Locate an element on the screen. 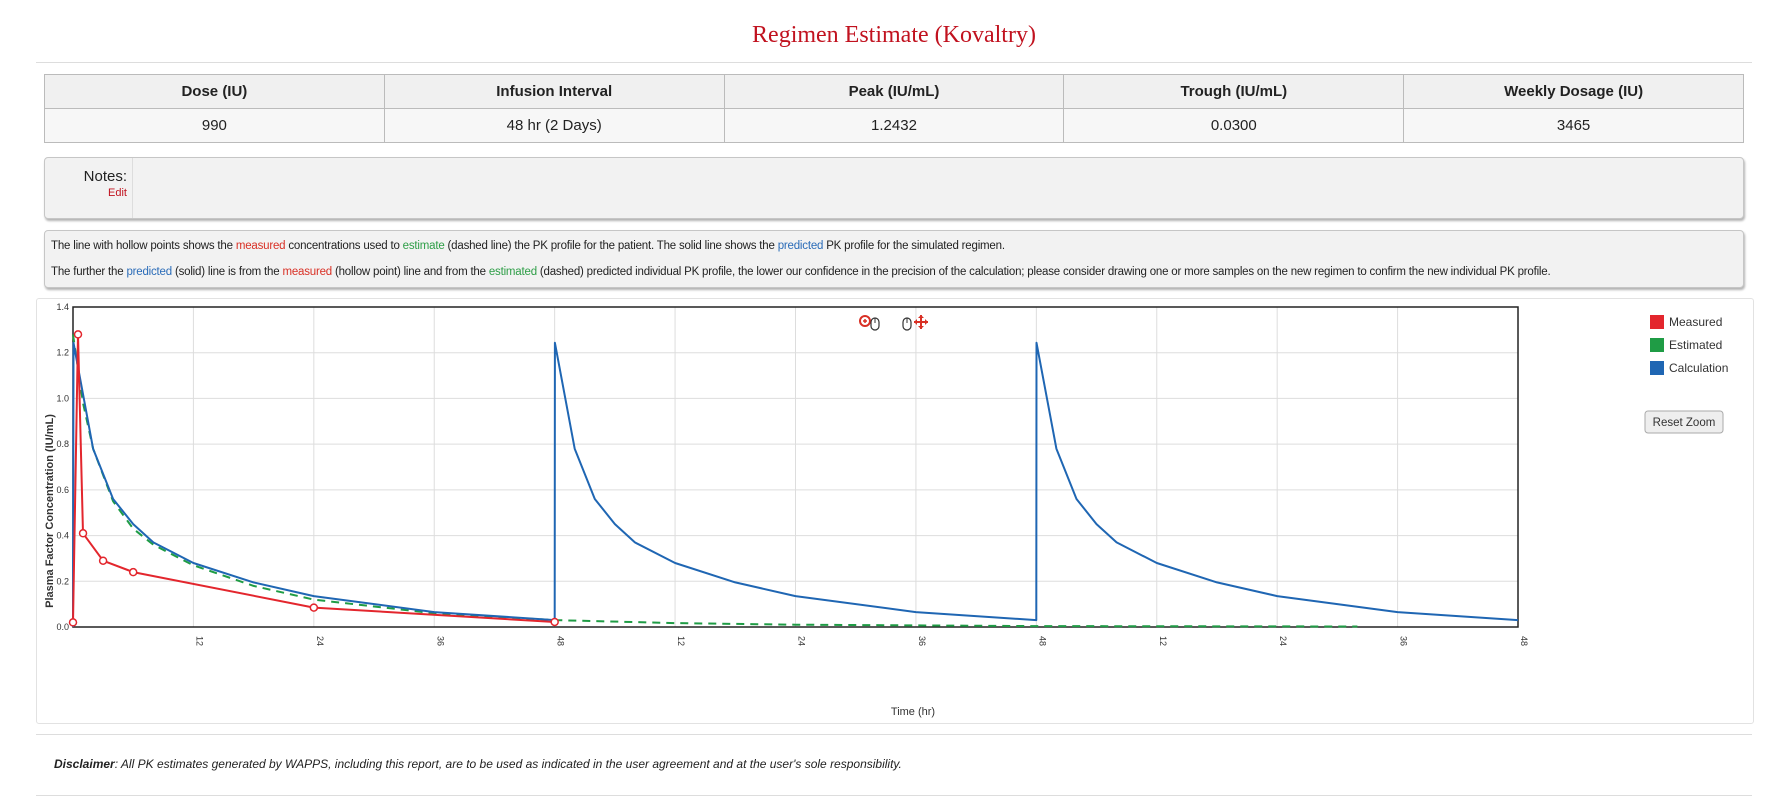  reset-zoom-button: Reset Zoom is located at coordinates (1684, 422).